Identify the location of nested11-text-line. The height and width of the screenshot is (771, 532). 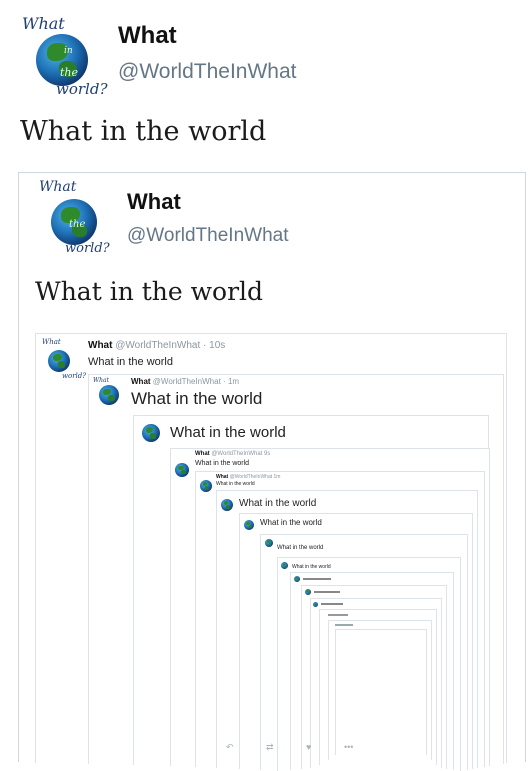
(327, 592).